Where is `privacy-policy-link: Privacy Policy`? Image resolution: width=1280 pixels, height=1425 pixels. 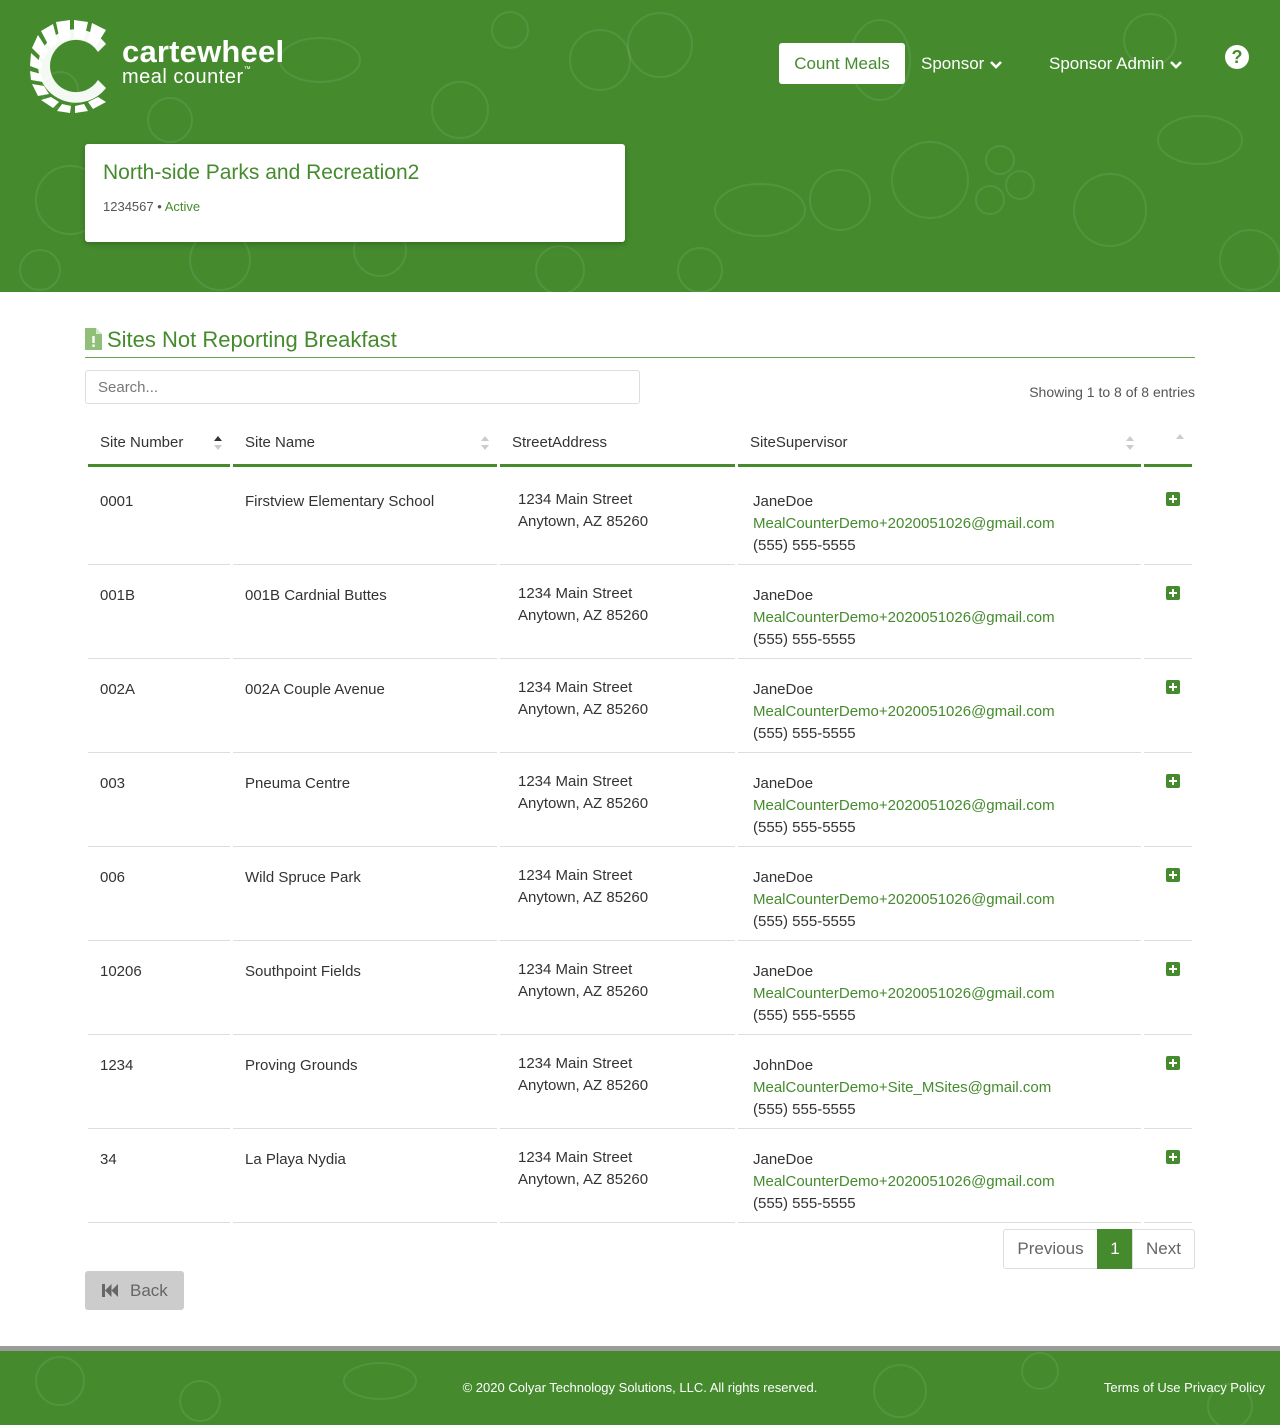
privacy-policy-link: Privacy Policy is located at coordinates (1224, 1387).